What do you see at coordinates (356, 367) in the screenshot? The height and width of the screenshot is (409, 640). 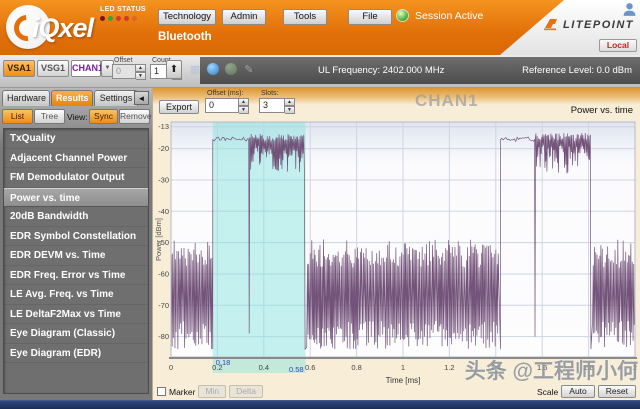 I see `x-tick-label: 0.8` at bounding box center [356, 367].